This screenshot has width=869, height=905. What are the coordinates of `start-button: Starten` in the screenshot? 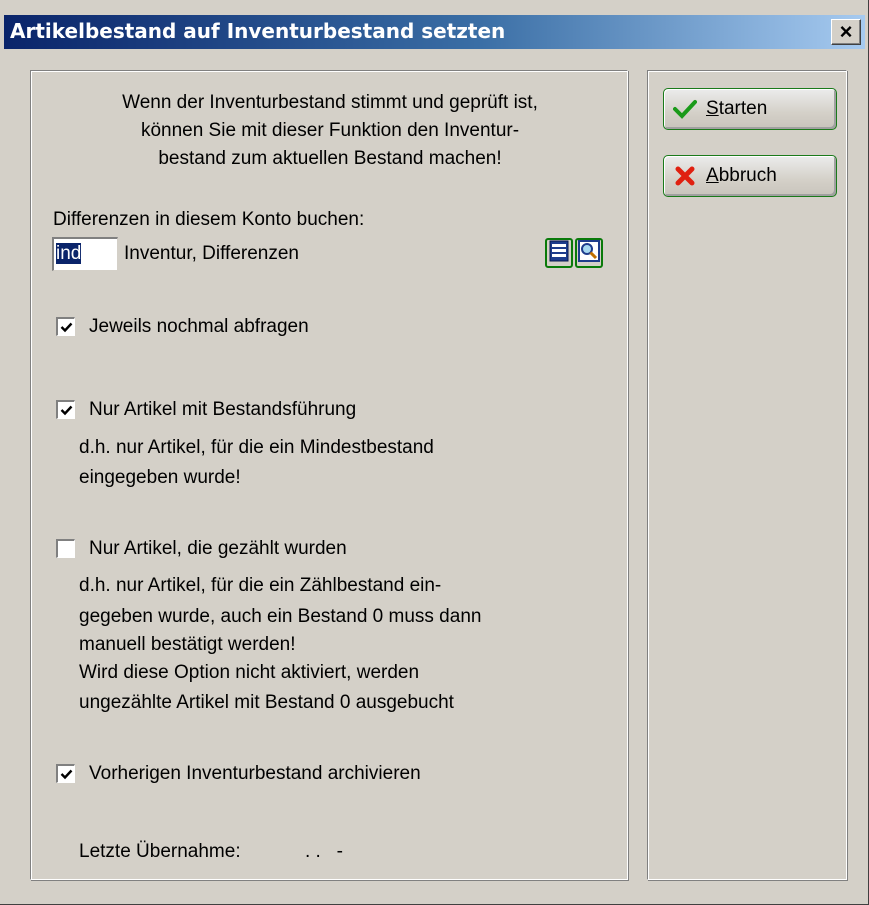 It's located at (750, 109).